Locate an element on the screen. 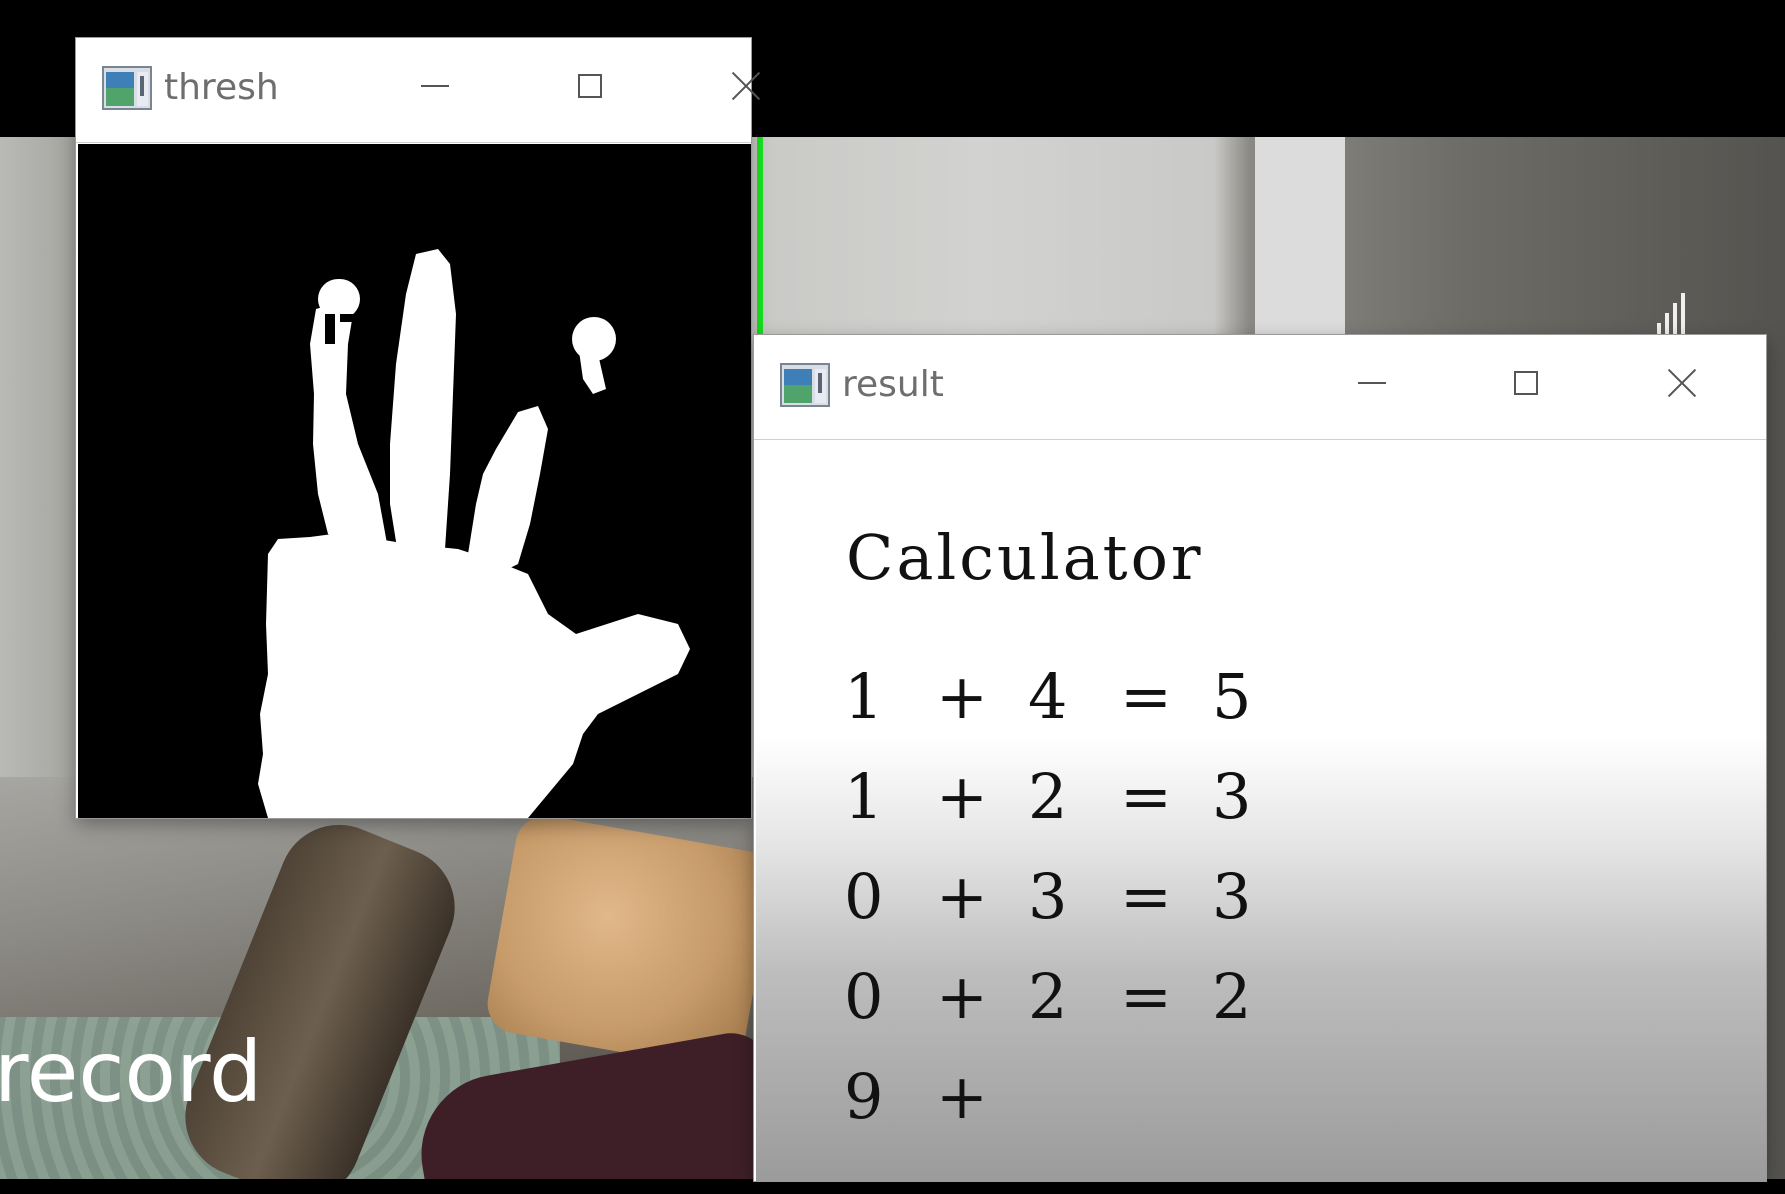 Image resolution: width=1785 pixels, height=1194 pixels. result-value: 5 is located at coordinates (1232, 696).